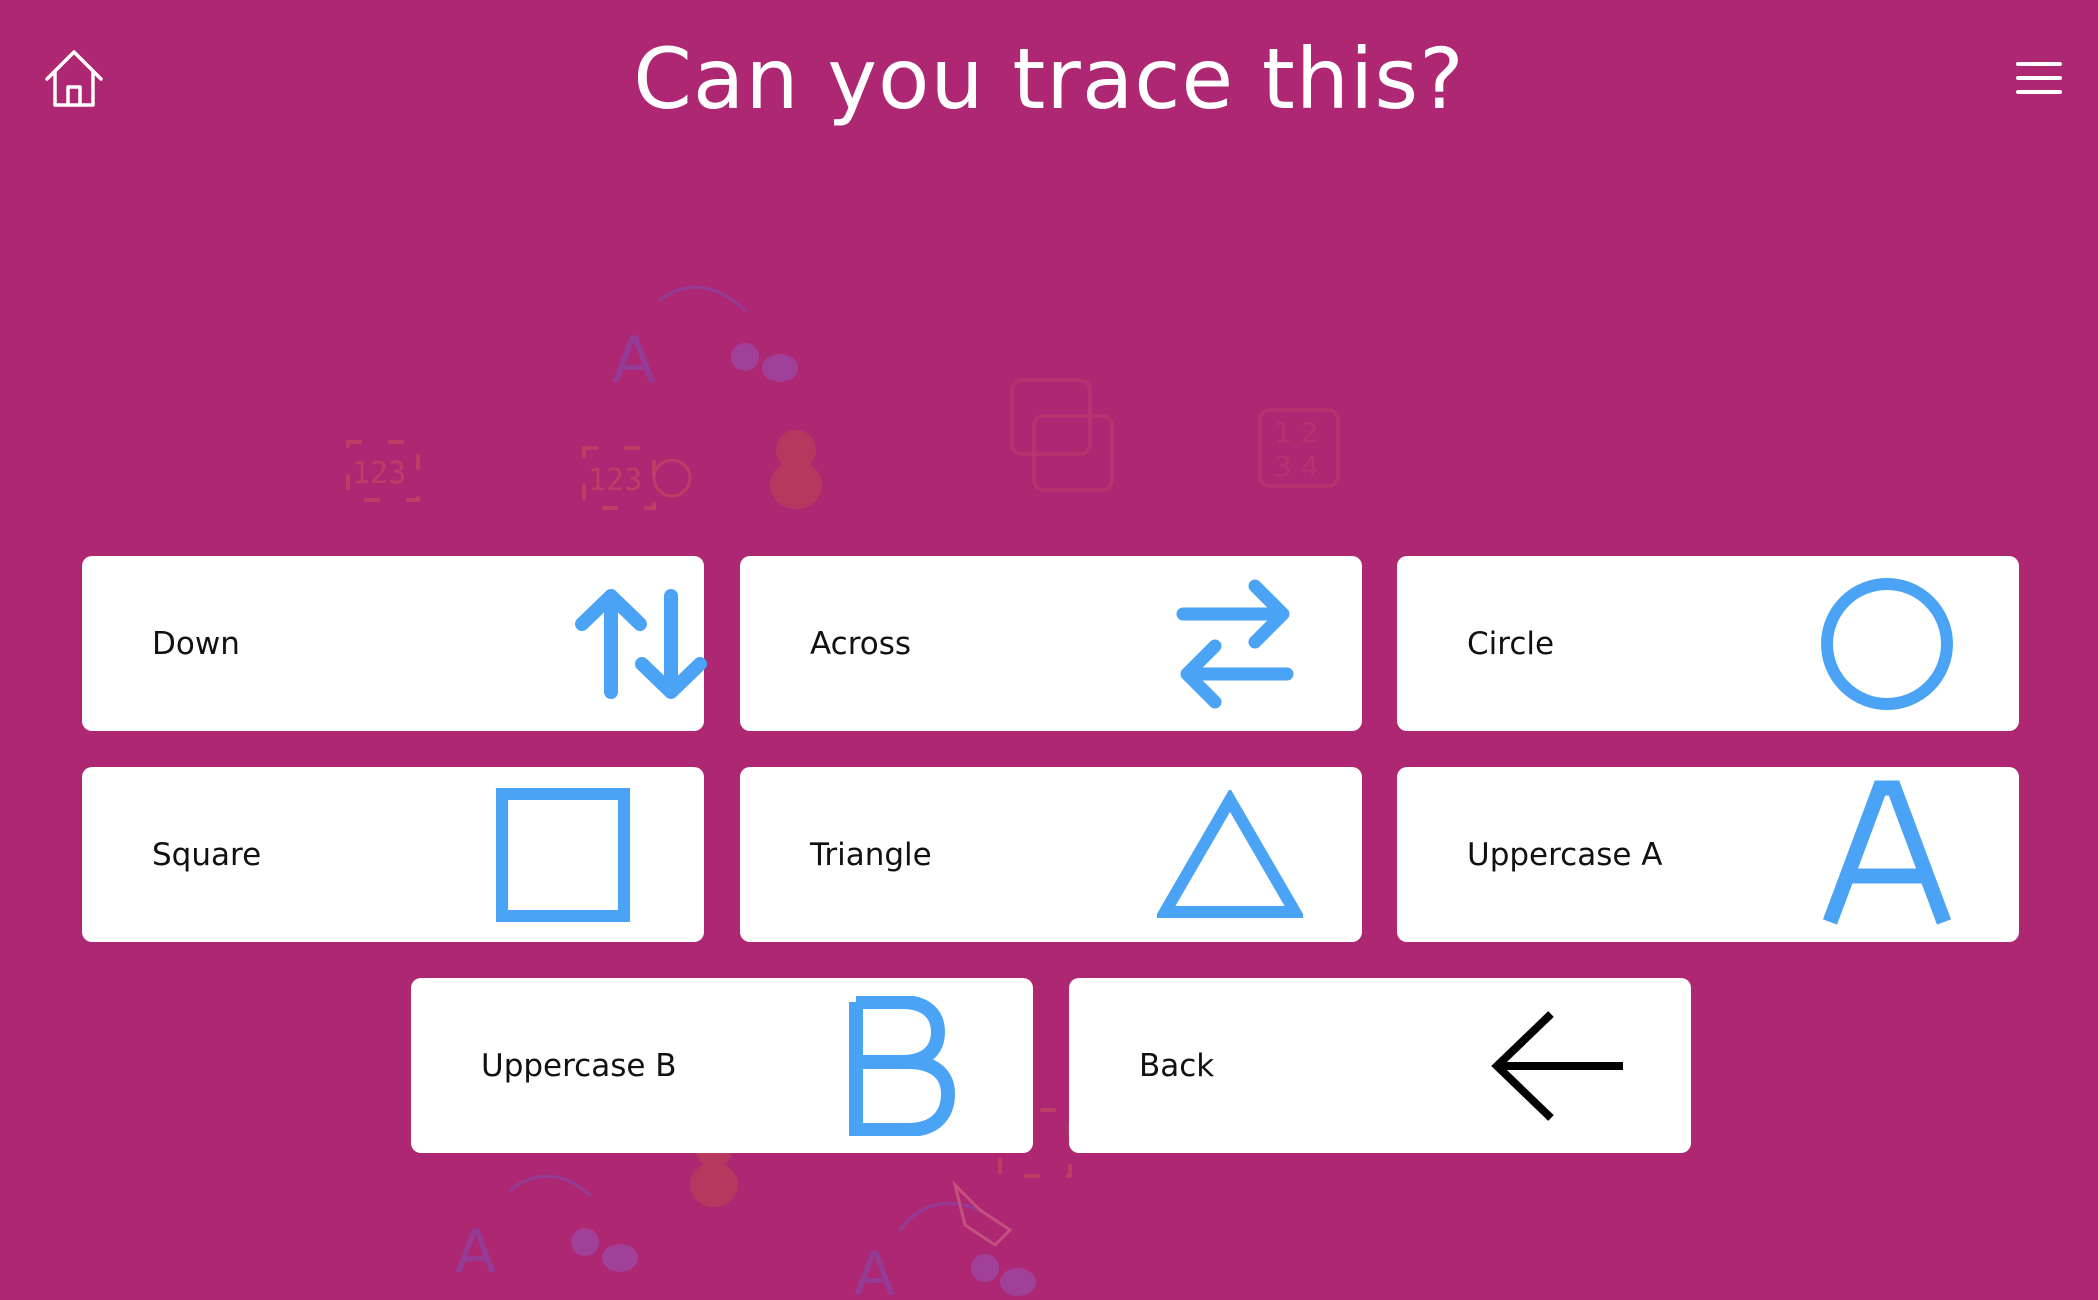 The height and width of the screenshot is (1300, 2098). I want to click on letter-b-icon, so click(901, 1065).